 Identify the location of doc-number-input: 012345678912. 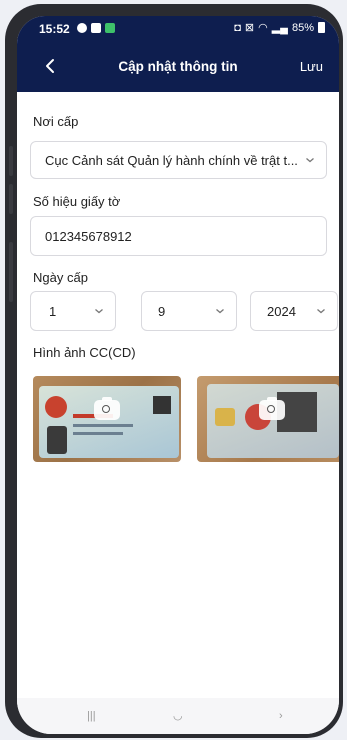
(178, 236).